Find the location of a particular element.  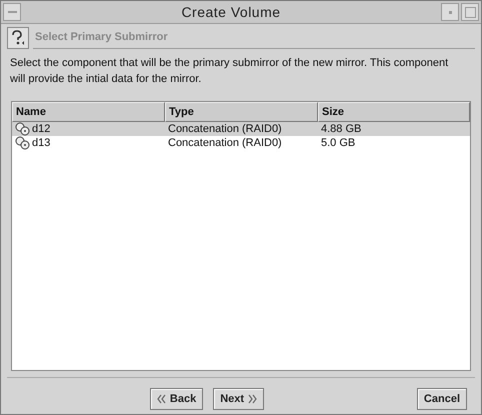

table-cell: d12 is located at coordinates (41, 129).